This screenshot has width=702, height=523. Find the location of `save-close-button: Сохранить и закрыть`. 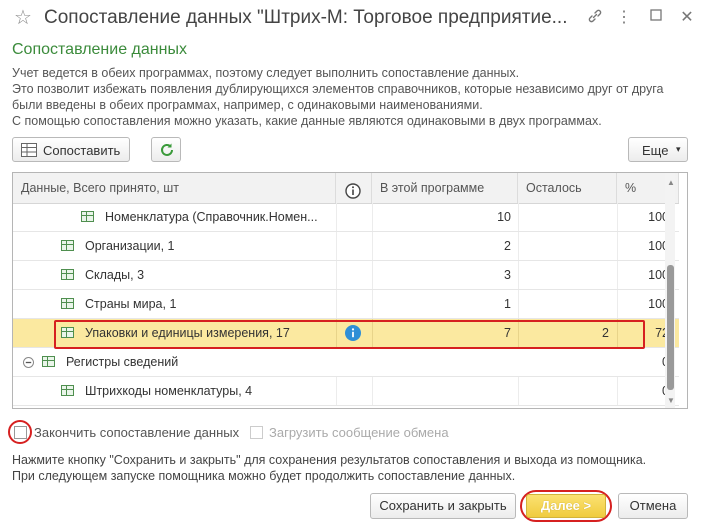

save-close-button: Сохранить и закрыть is located at coordinates (443, 506).